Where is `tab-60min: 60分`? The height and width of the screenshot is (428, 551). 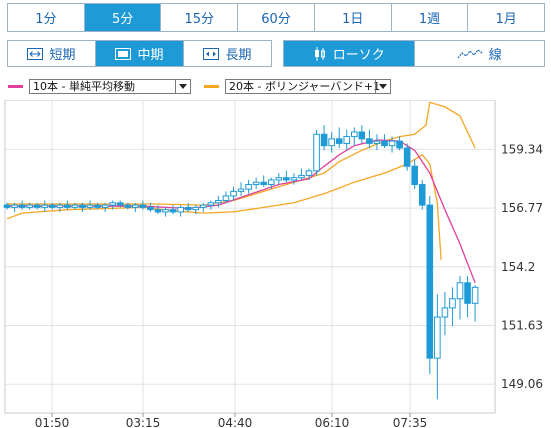
tab-60min: 60分 is located at coordinates (276, 17).